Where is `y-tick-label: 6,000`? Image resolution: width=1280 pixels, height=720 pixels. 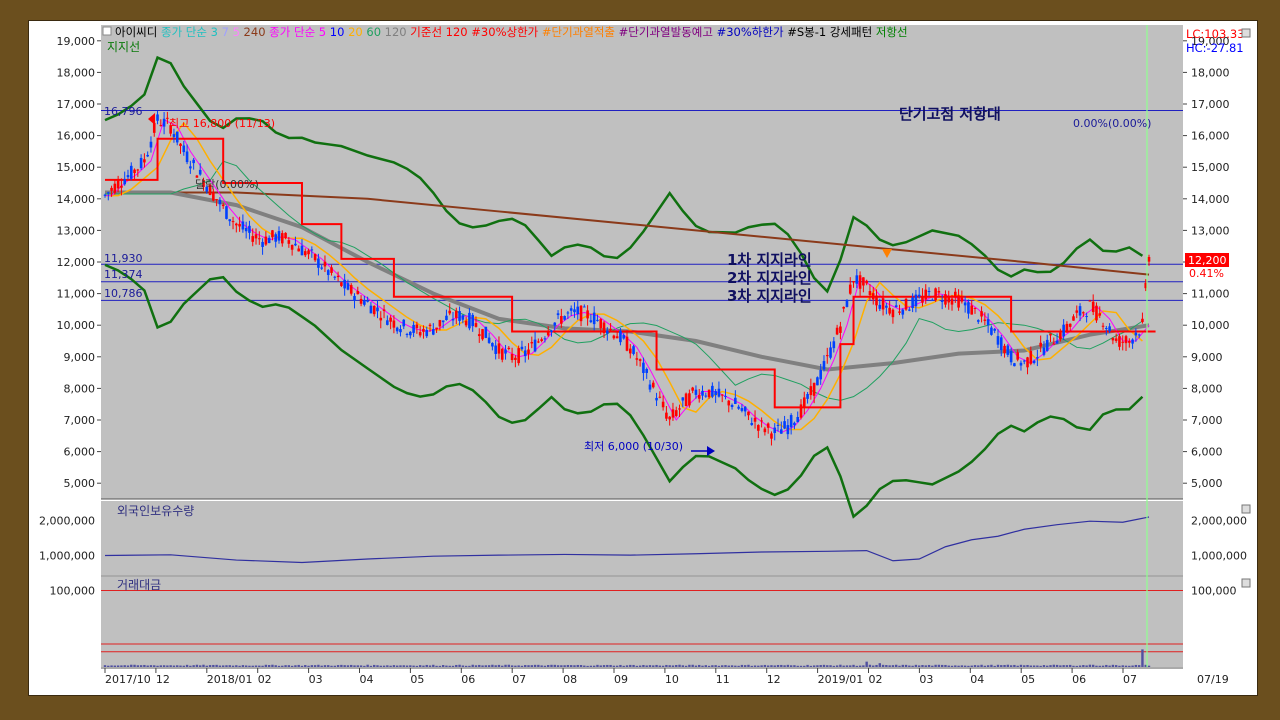
y-tick-label: 6,000 is located at coordinates (1207, 452).